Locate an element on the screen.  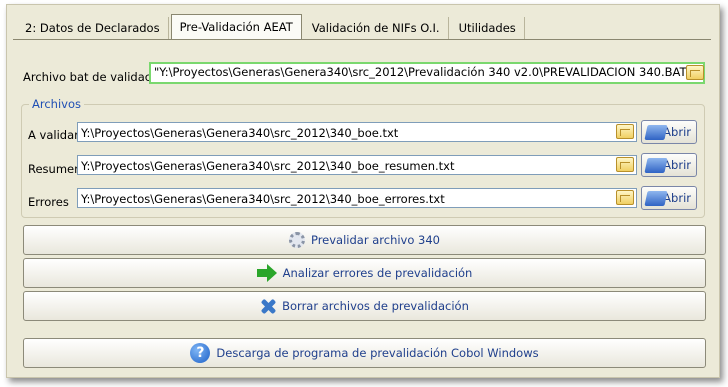
prevalidar-button: Prevalidar archivo 340 is located at coordinates (364, 240).